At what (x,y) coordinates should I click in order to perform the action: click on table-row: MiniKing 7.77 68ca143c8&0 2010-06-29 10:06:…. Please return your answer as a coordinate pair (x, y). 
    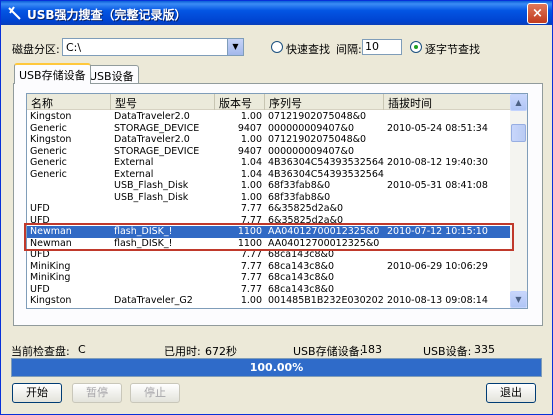
    Looking at the image, I should click on (269, 267).